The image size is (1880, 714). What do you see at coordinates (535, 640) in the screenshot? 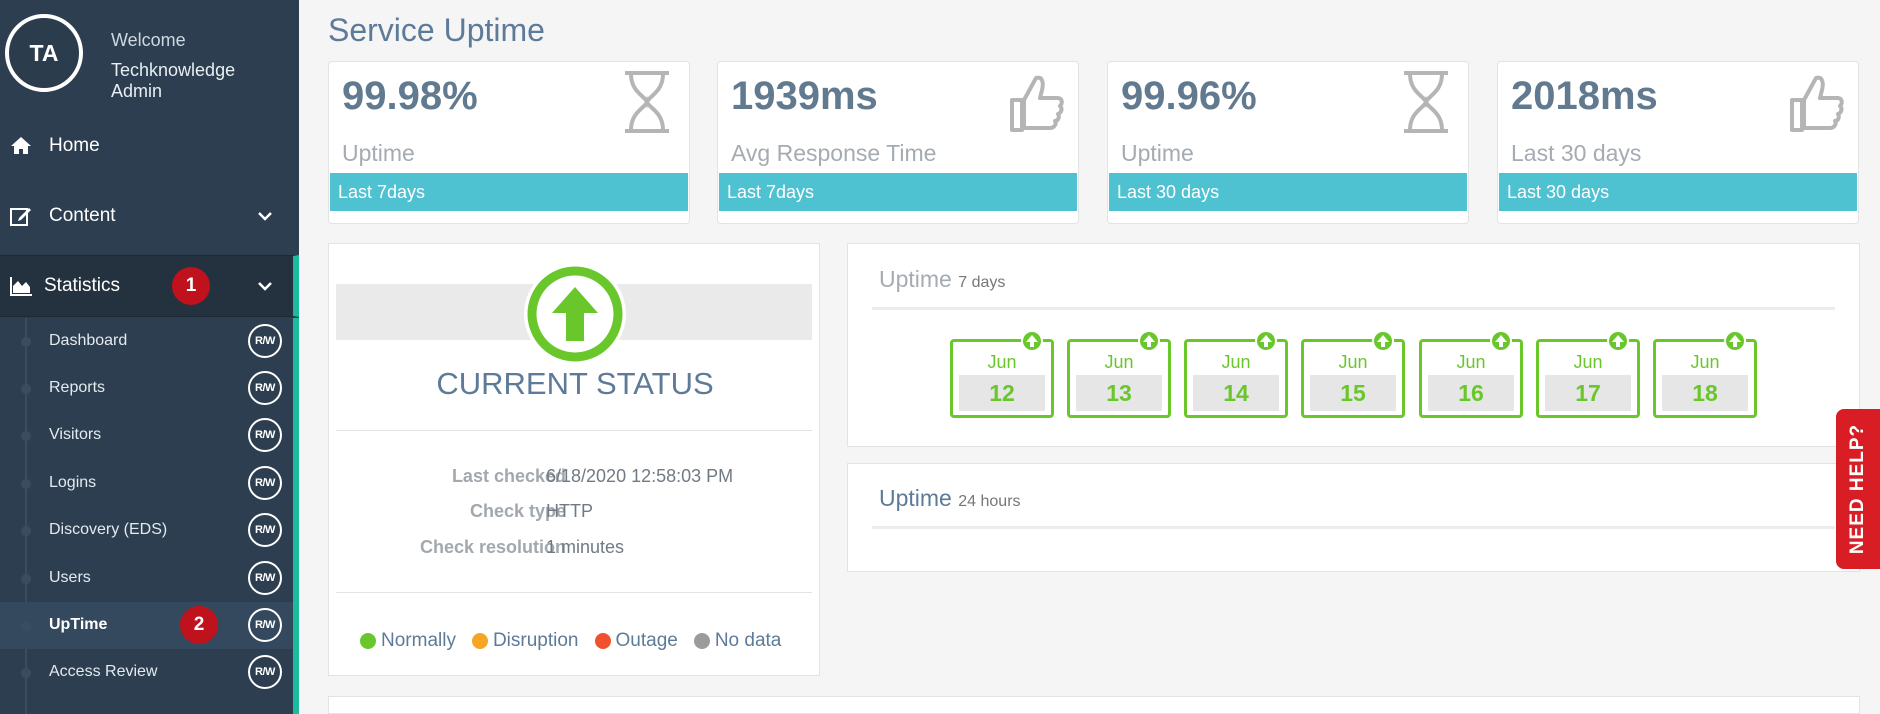
I see `legend-label: Disruption` at bounding box center [535, 640].